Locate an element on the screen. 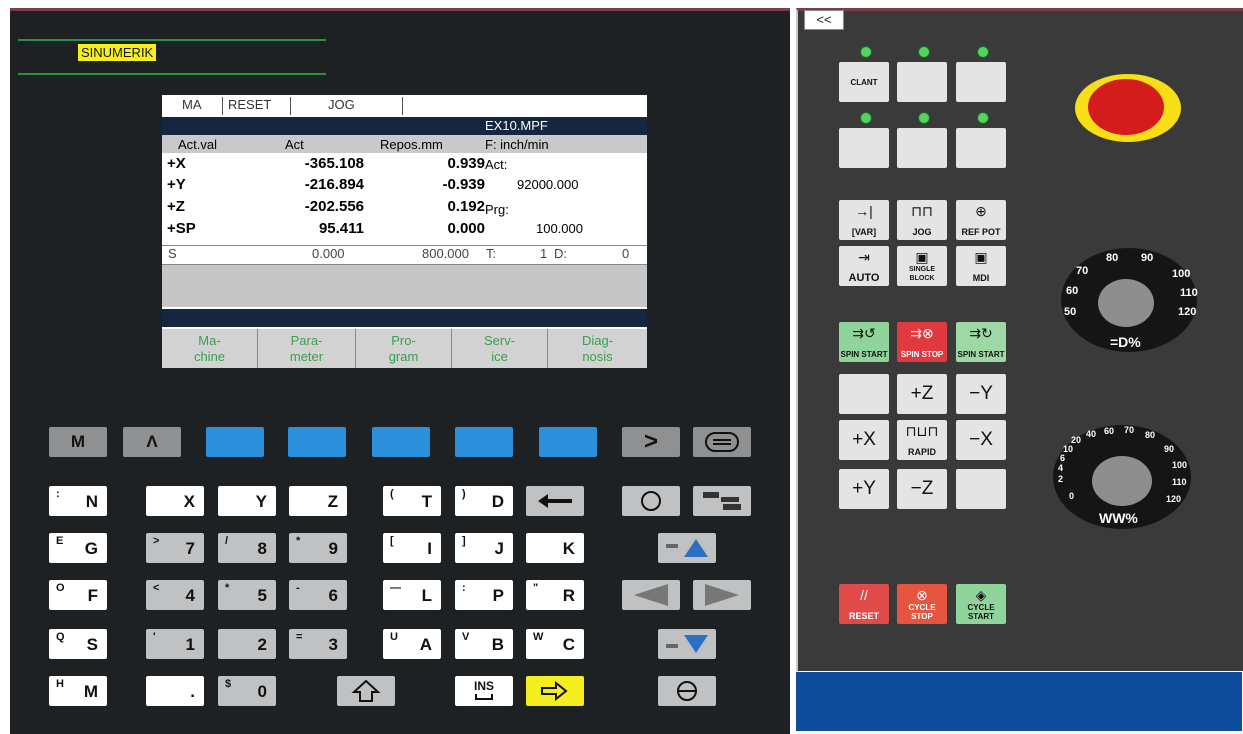 This screenshot has height=734, width=1243. insert-key: INS is located at coordinates (484, 691).